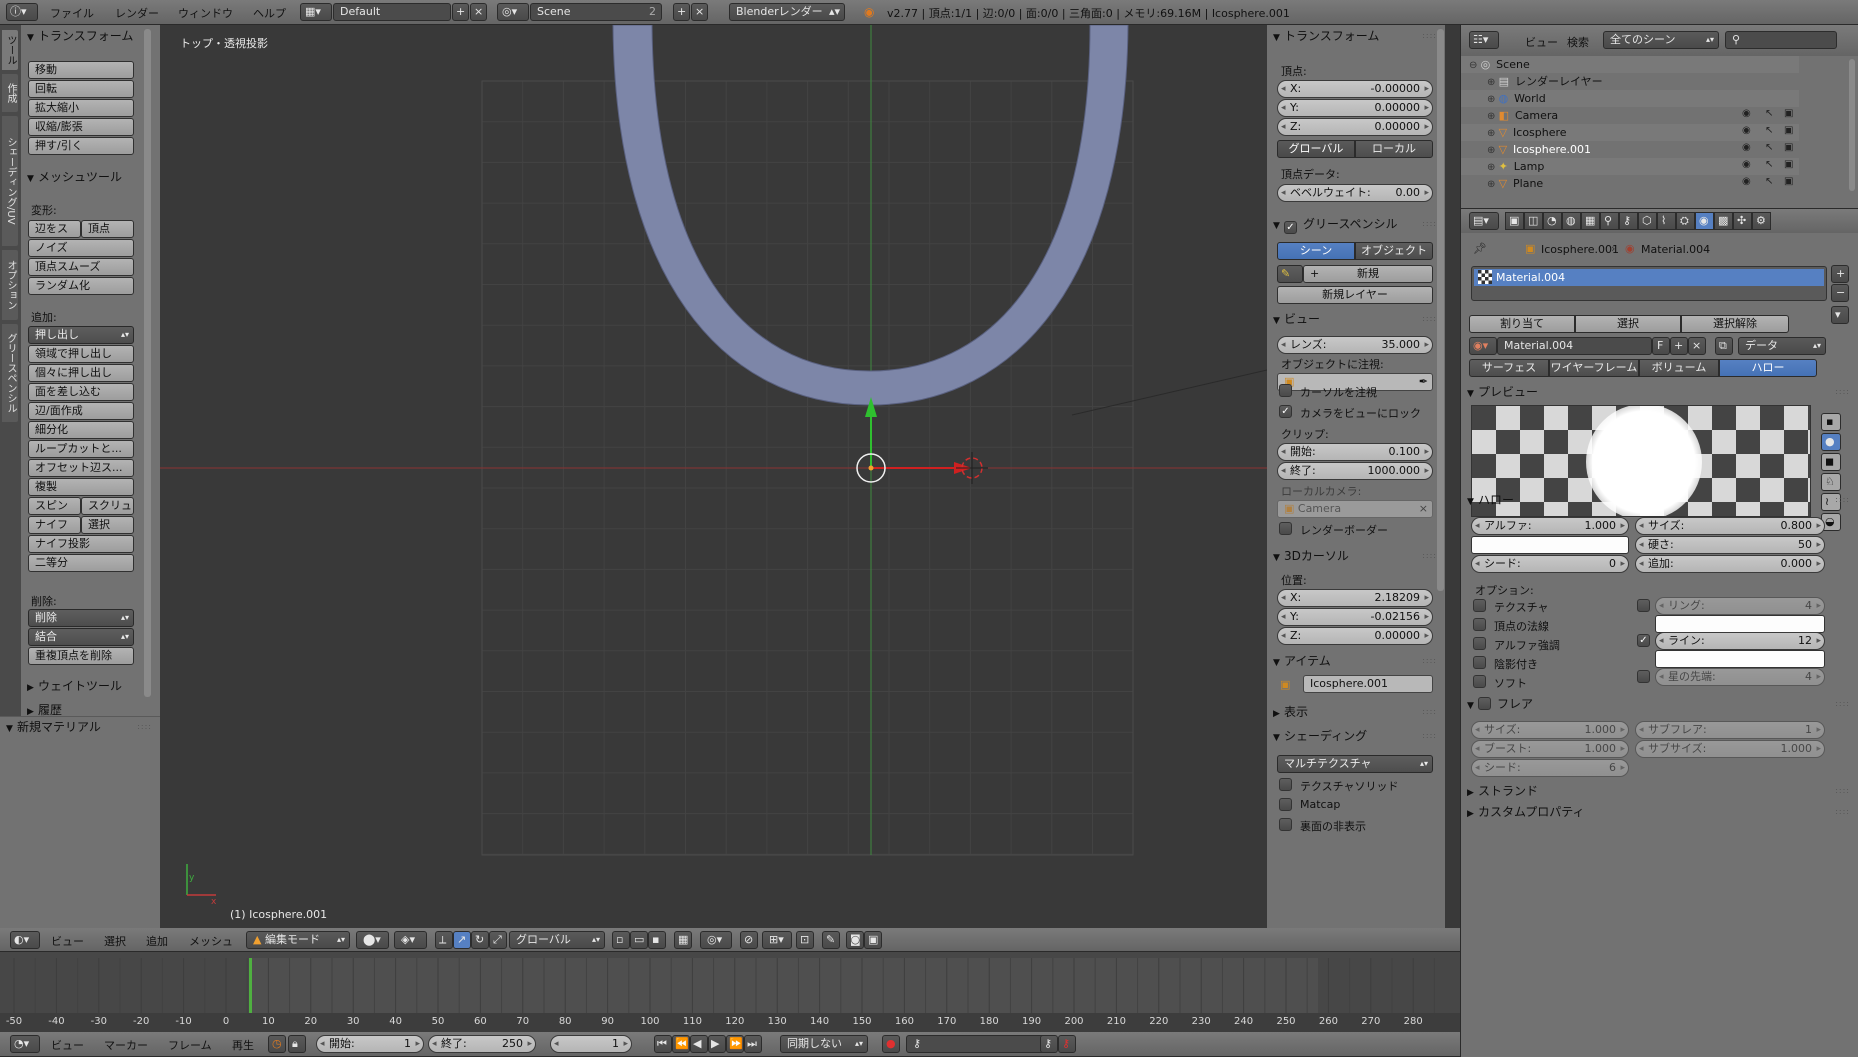 Image resolution: width=1858 pixels, height=1057 pixels. What do you see at coordinates (1659, 812) in the screenshot?
I see `custom-properties-header: ▶ カスタムプロパティ::::` at bounding box center [1659, 812].